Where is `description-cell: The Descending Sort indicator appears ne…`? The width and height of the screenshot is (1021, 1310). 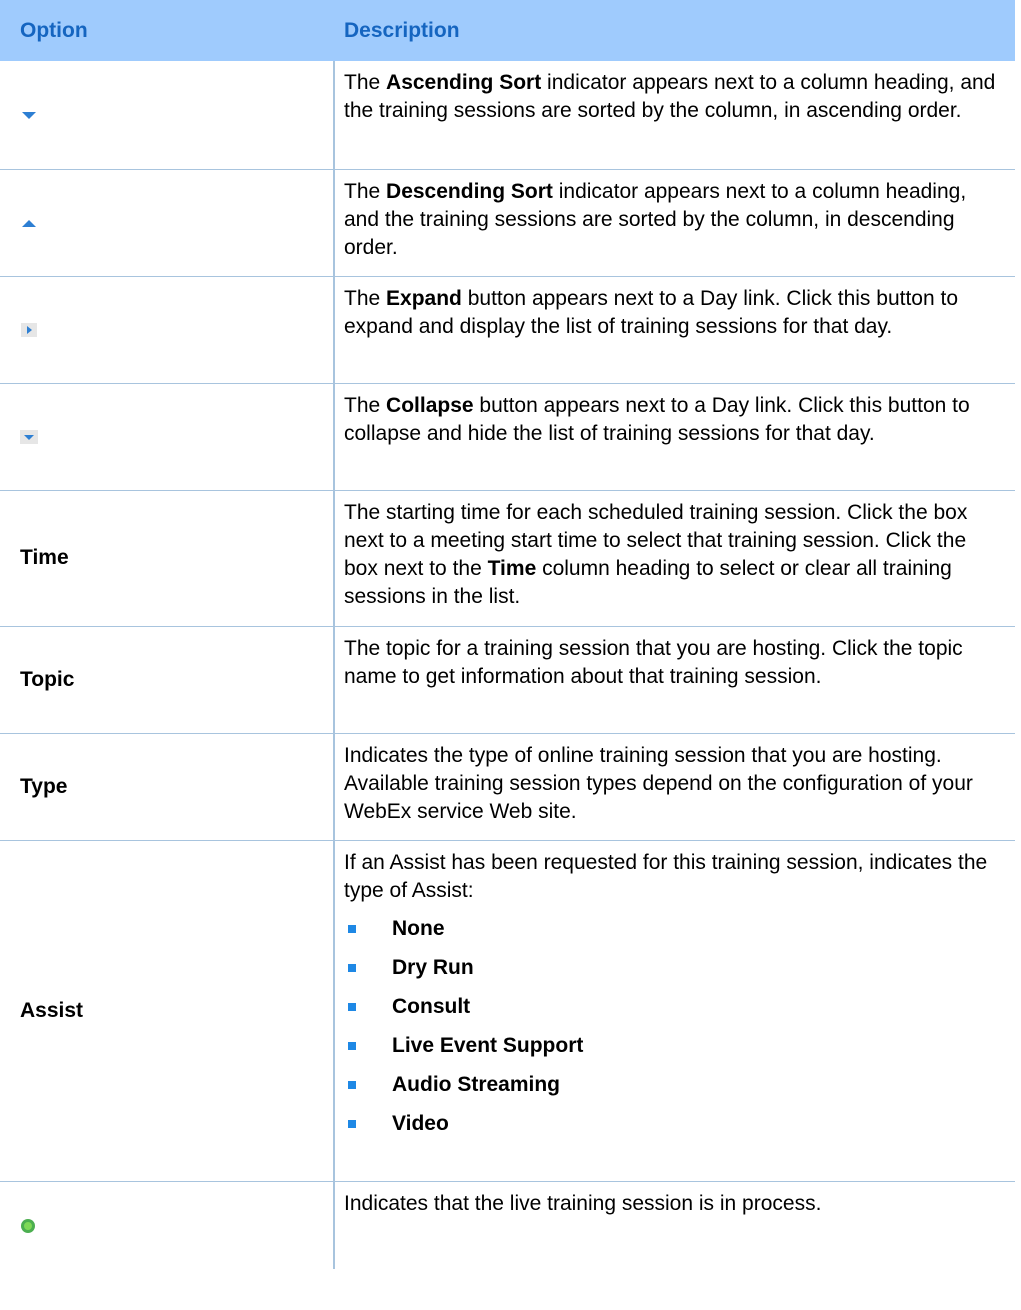 description-cell: The Descending Sort indicator appears ne… is located at coordinates (674, 223).